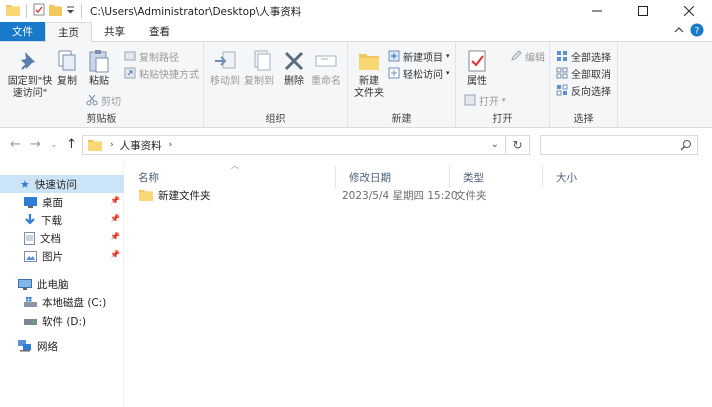 Image resolution: width=712 pixels, height=407 pixels. What do you see at coordinates (101, 119) in the screenshot?
I see `clipboard-group-label: 剪贴板` at bounding box center [101, 119].